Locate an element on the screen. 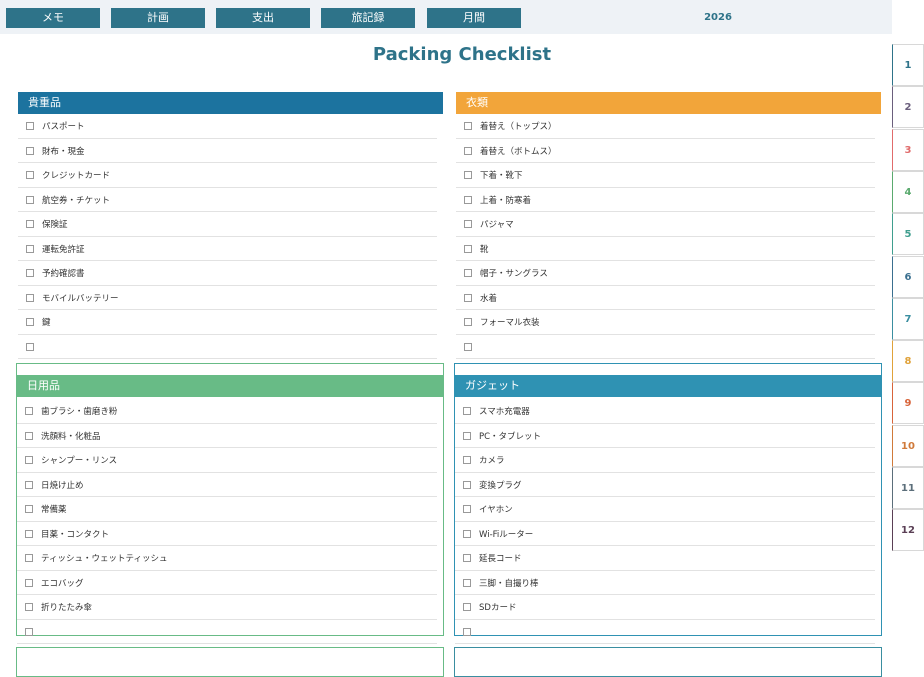  nav-tab-monthly: 月間 is located at coordinates (474, 18).